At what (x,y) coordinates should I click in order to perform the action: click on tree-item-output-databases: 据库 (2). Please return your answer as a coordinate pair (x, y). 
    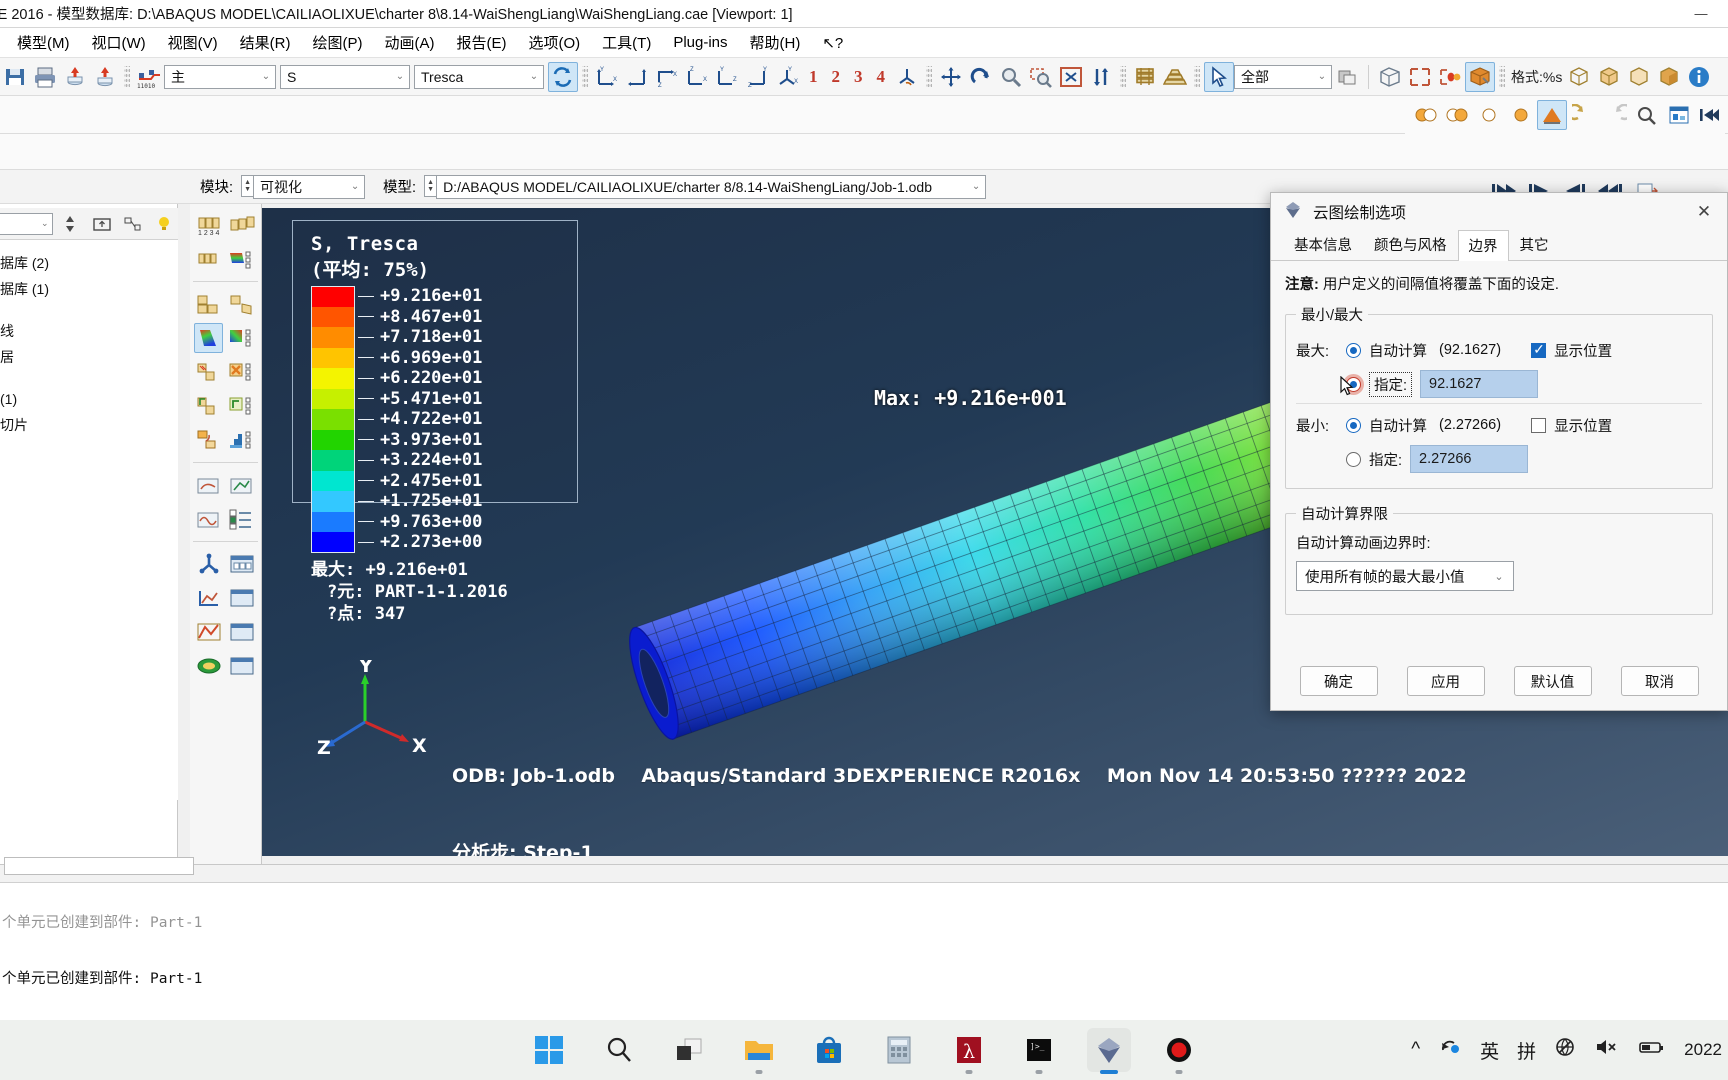
    Looking at the image, I should click on (89, 263).